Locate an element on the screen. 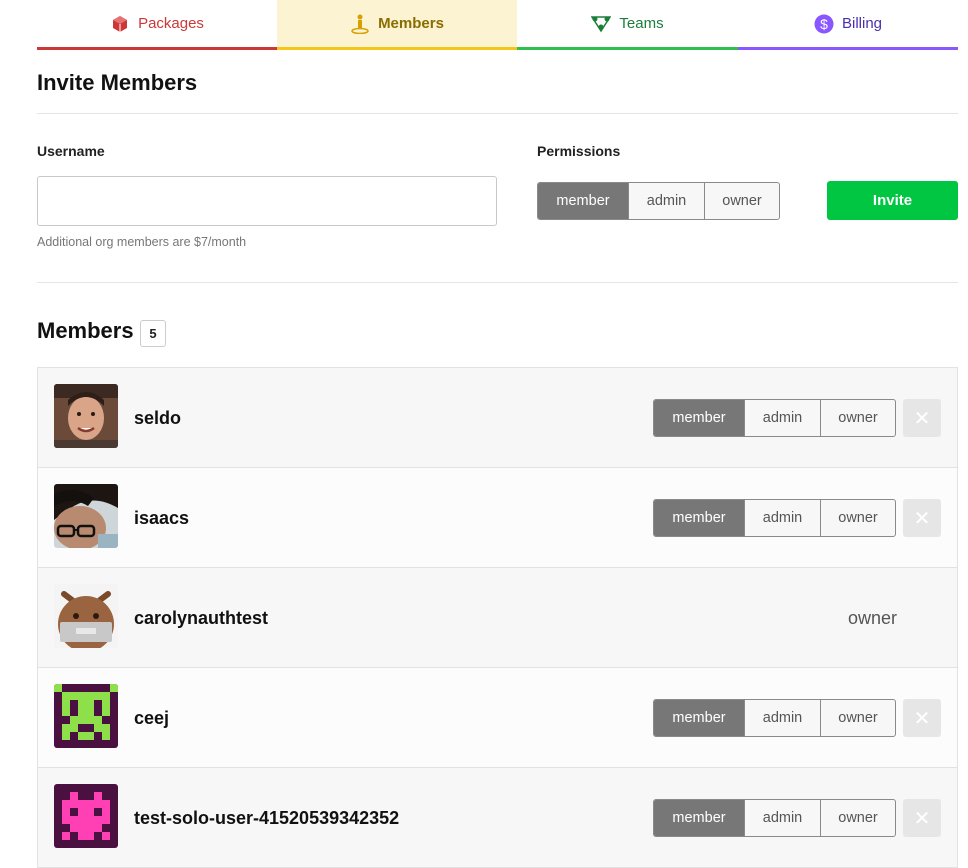 This screenshot has width=968, height=868. member-username: isaacs is located at coordinates (161, 518).